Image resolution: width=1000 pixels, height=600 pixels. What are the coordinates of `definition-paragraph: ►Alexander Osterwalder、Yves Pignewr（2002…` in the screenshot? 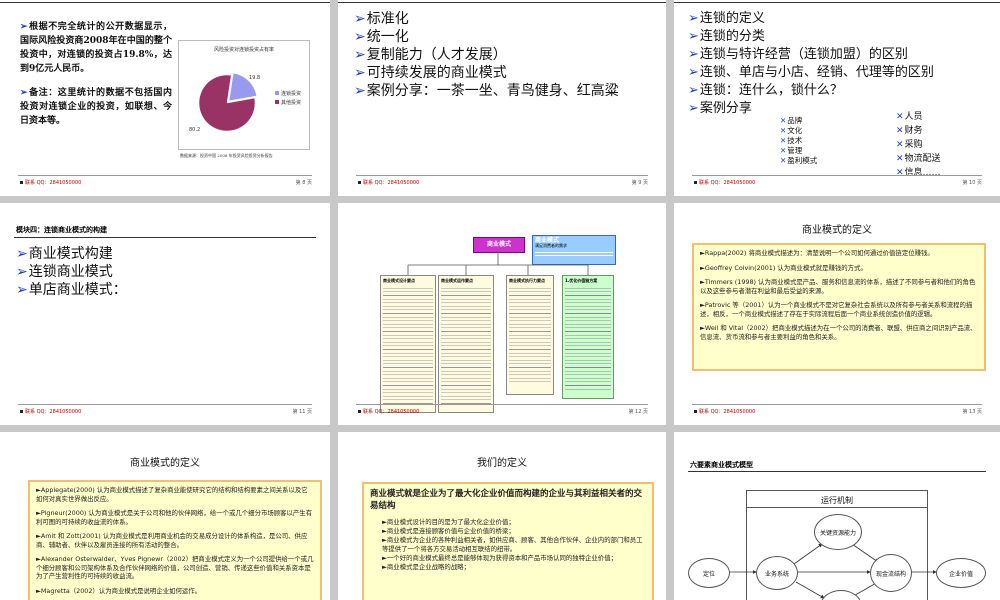 It's located at (175, 568).